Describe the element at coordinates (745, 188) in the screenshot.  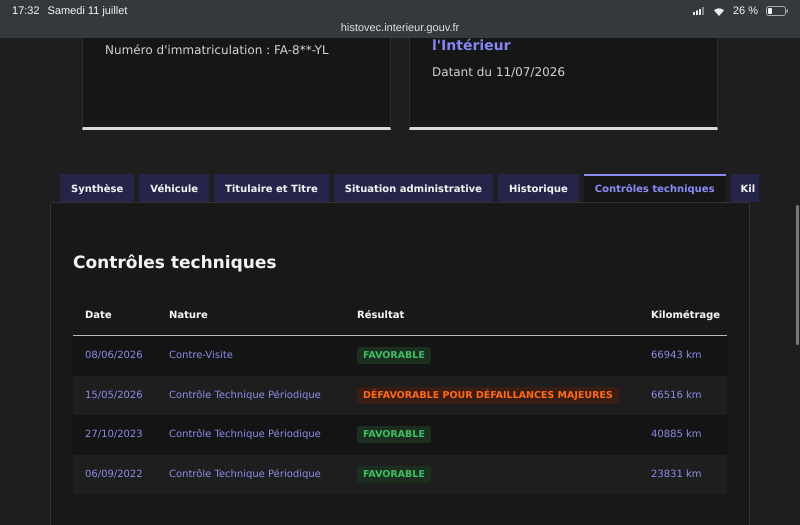
I see `tab: Kil` at that location.